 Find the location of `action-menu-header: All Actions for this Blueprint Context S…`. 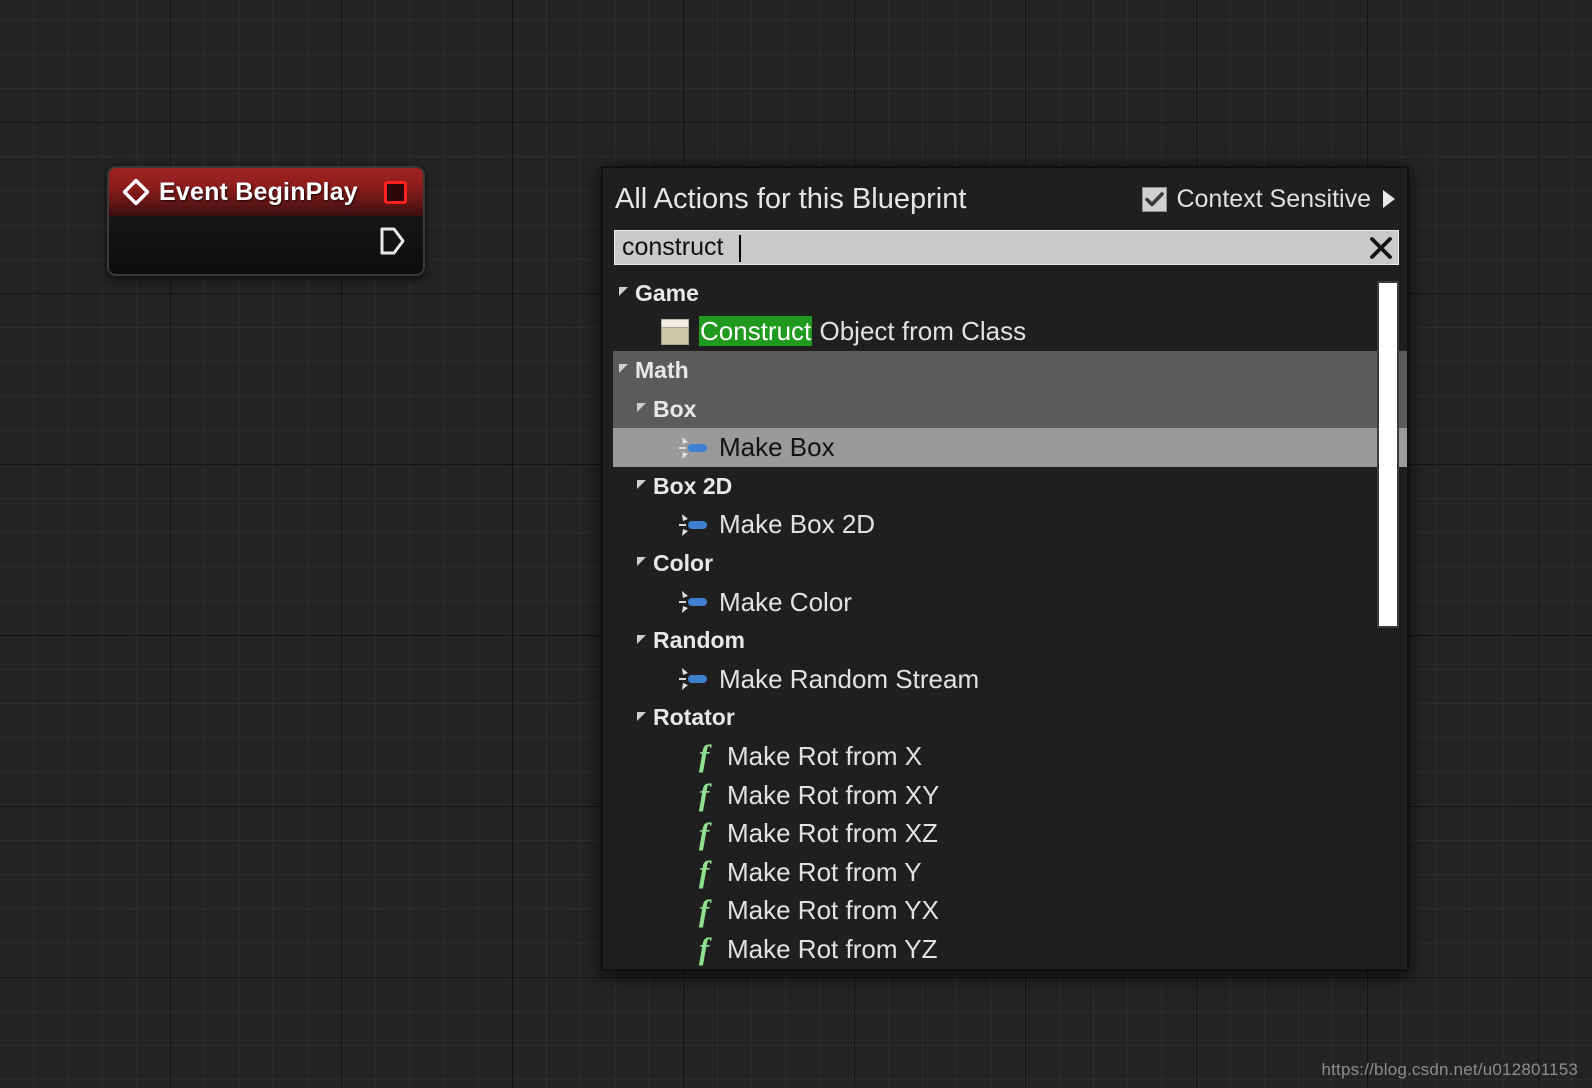

action-menu-header: All Actions for this Blueprint Context S… is located at coordinates (1005, 199).